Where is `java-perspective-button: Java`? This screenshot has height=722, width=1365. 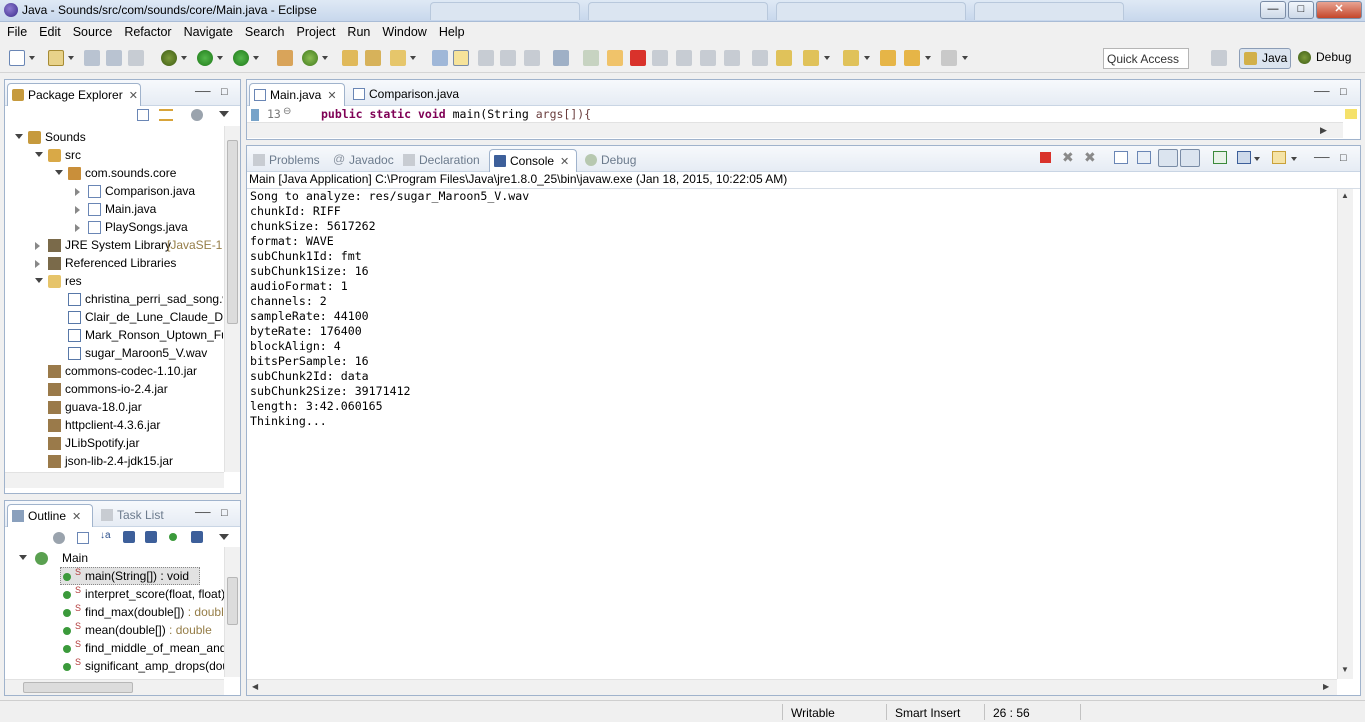
java-perspective-button: Java is located at coordinates (1265, 58).